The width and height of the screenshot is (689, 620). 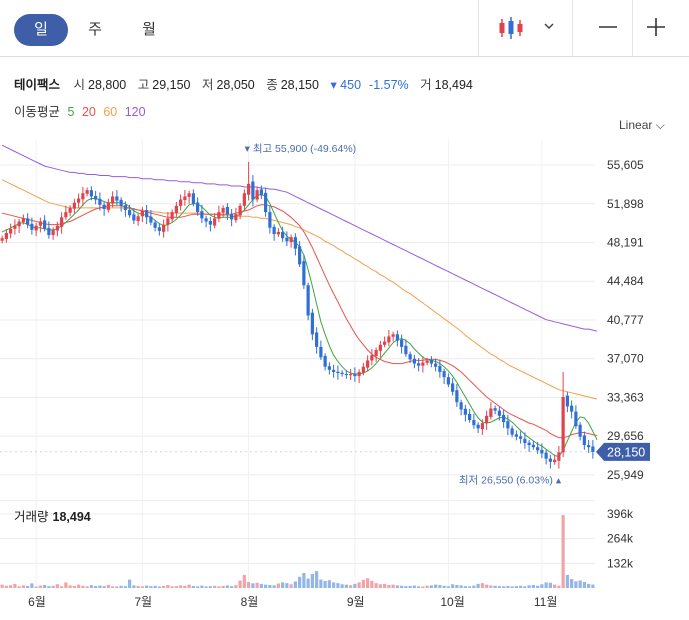 I want to click on volume-tick-label: 132k, so click(x=620, y=563).